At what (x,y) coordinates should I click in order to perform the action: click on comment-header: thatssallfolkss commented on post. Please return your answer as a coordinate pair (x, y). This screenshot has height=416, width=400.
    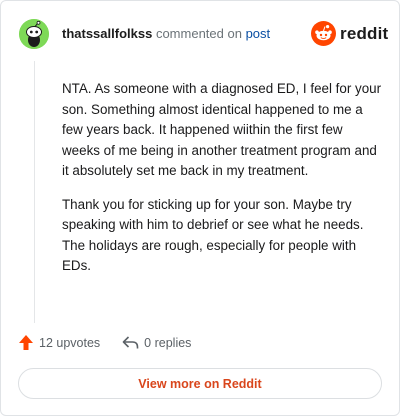
    Looking at the image, I should click on (166, 34).